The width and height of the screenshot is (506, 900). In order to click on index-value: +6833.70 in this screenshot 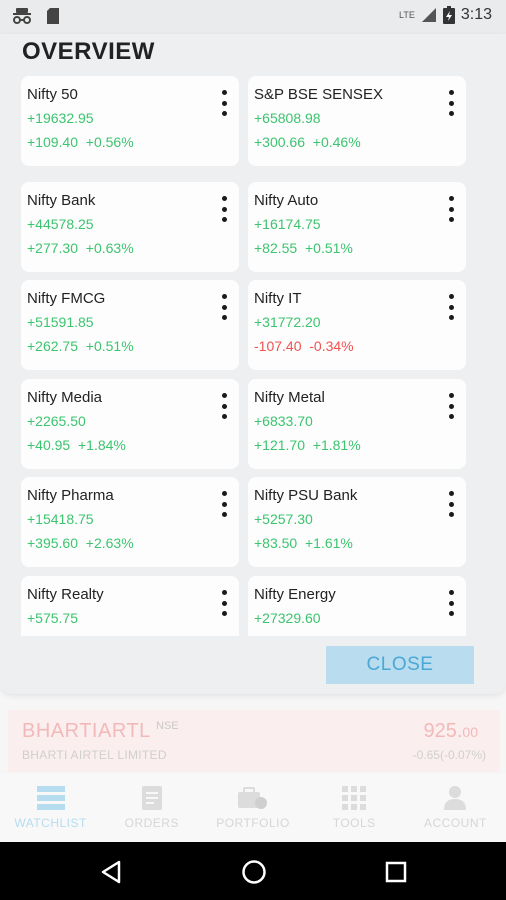, I will do `click(283, 421)`.